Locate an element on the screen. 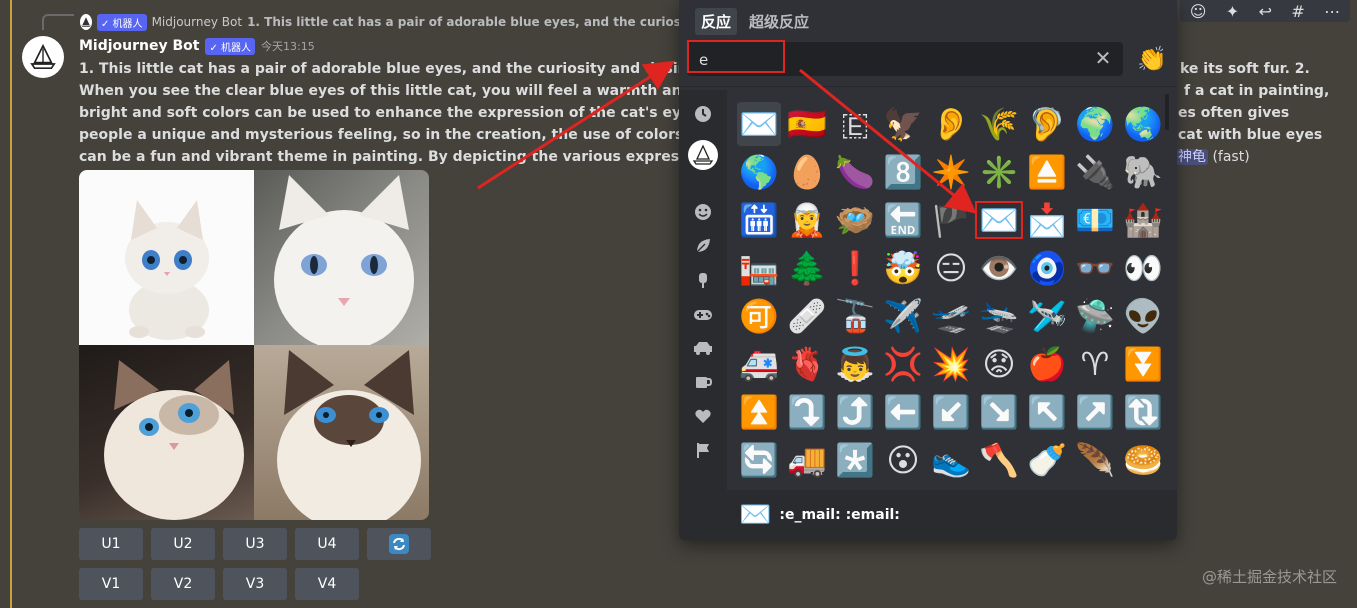 Image resolution: width=1357 pixels, height=608 pixels. emoji-option: 🛬 is located at coordinates (999, 316).